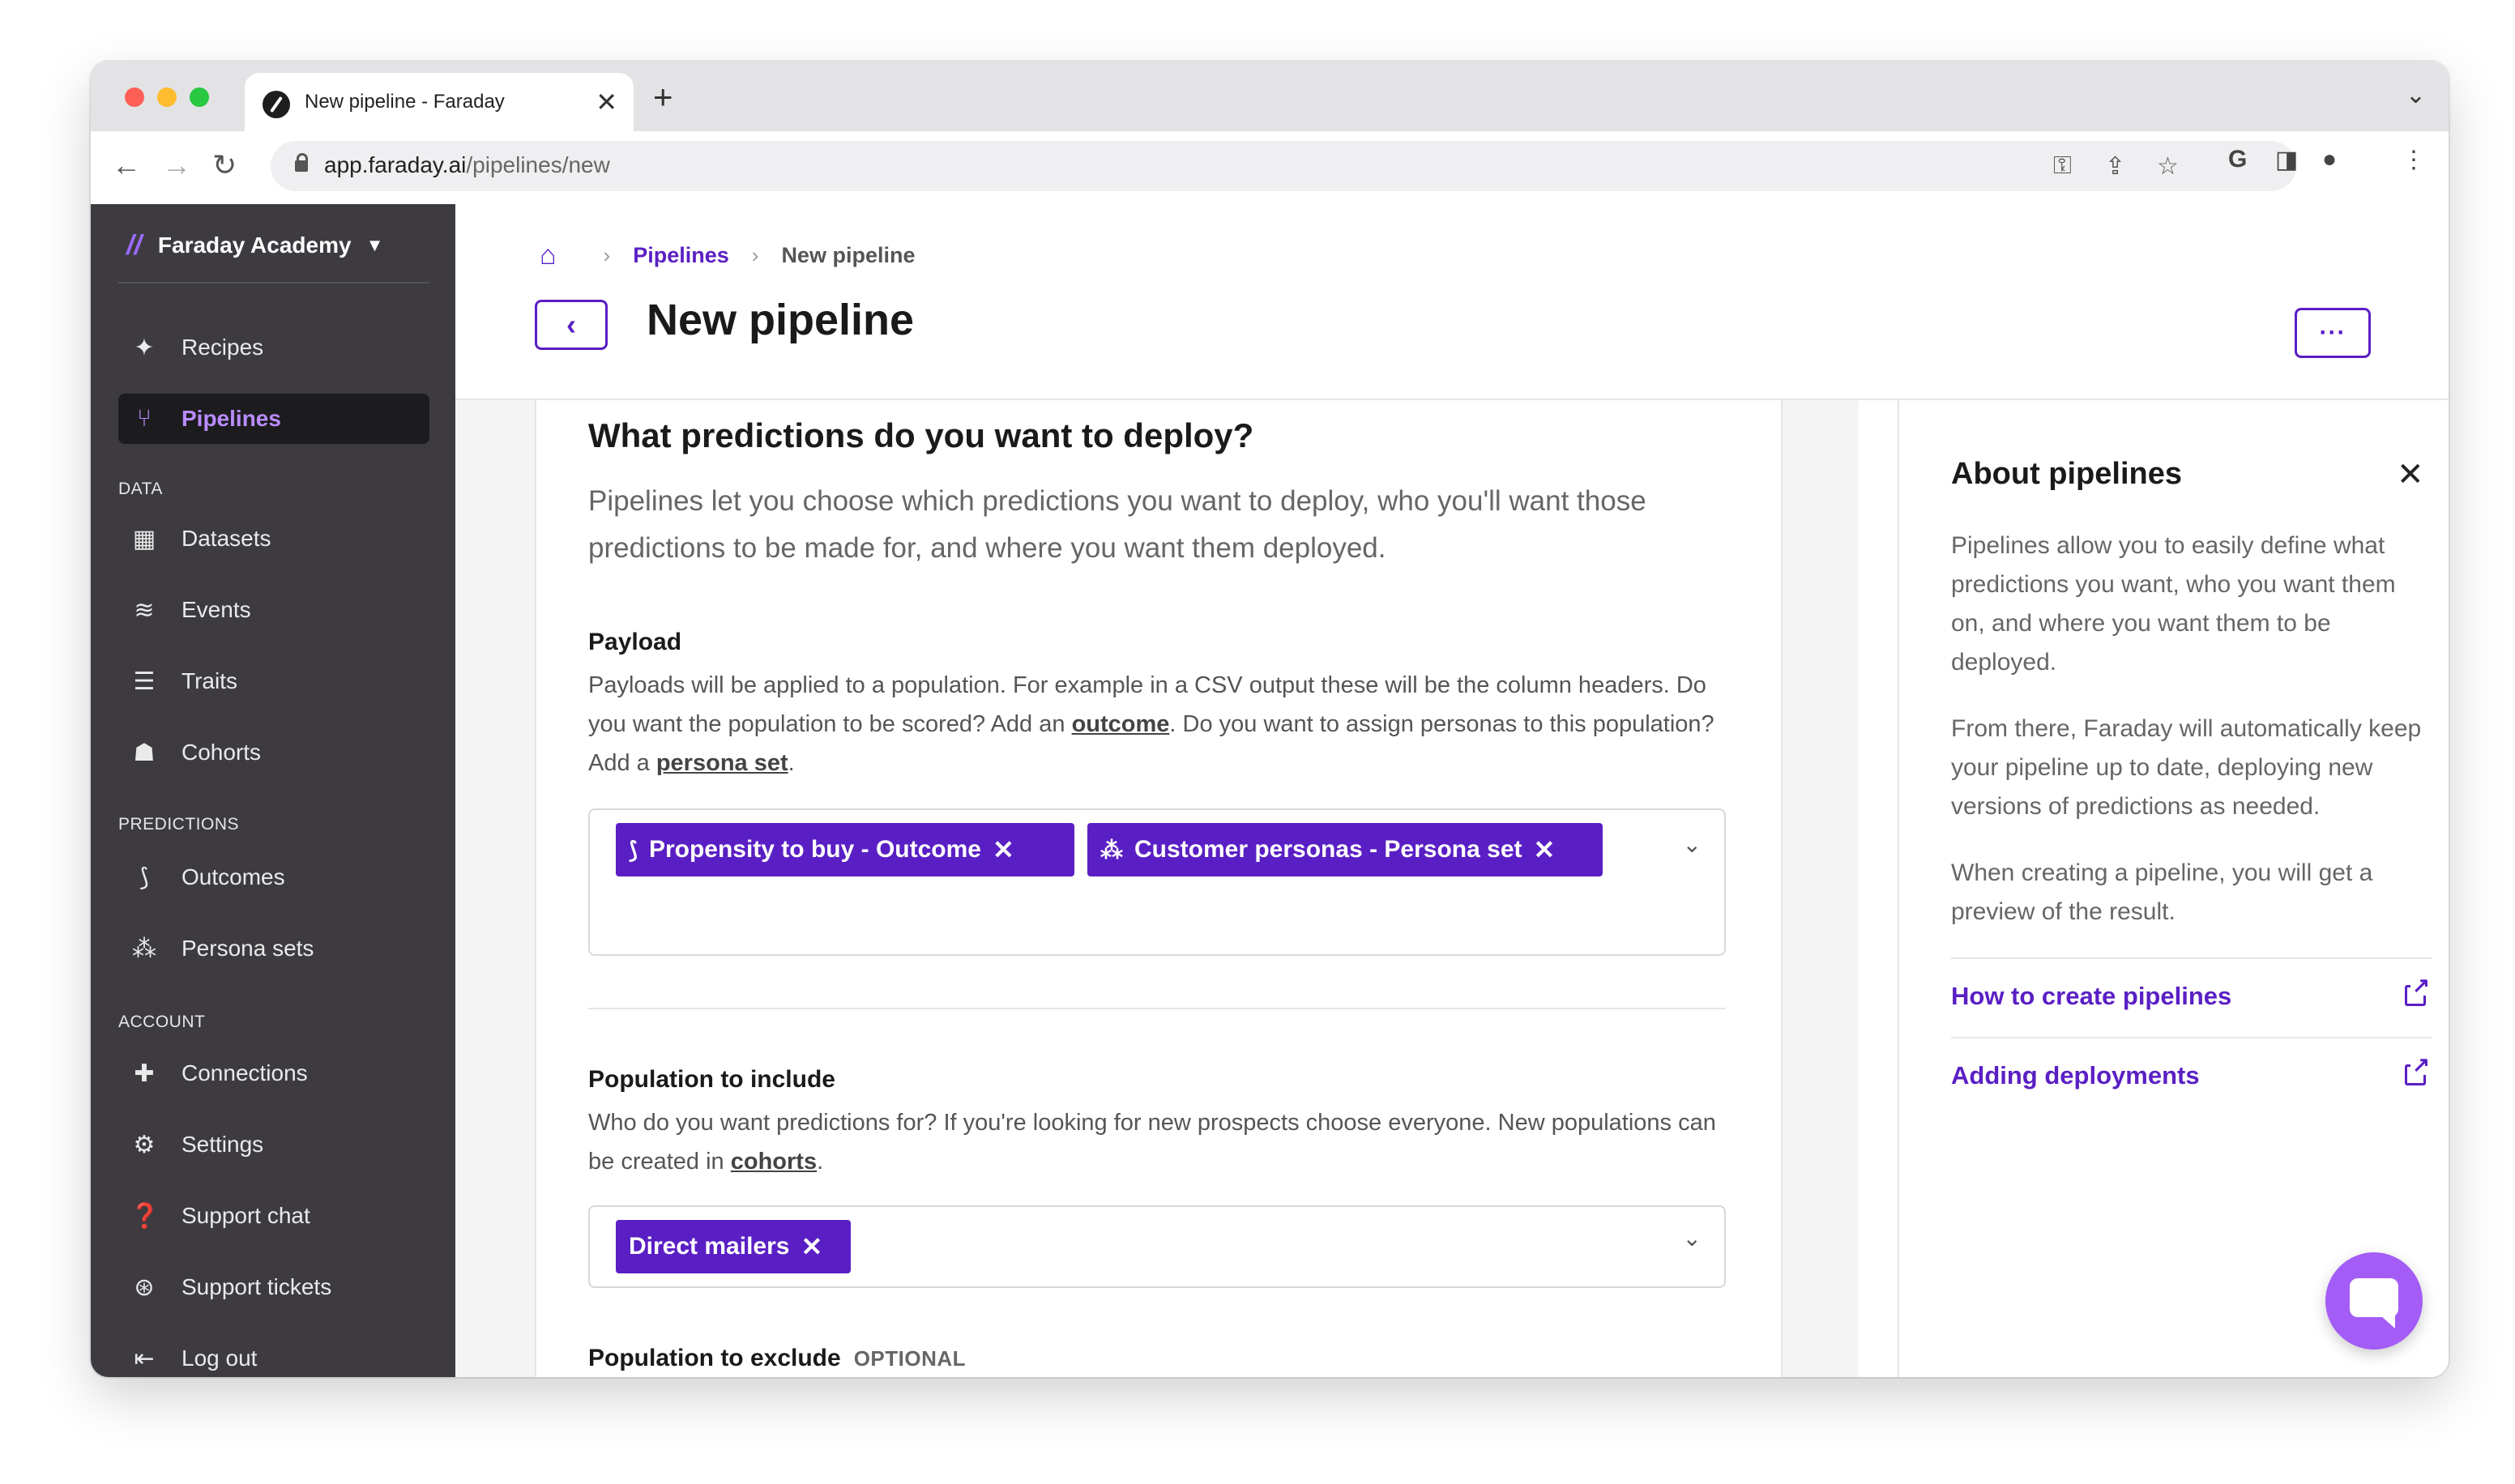 This screenshot has width=2515, height=1484. I want to click on browser-tab: New pipeline - Faraday ✕, so click(440, 102).